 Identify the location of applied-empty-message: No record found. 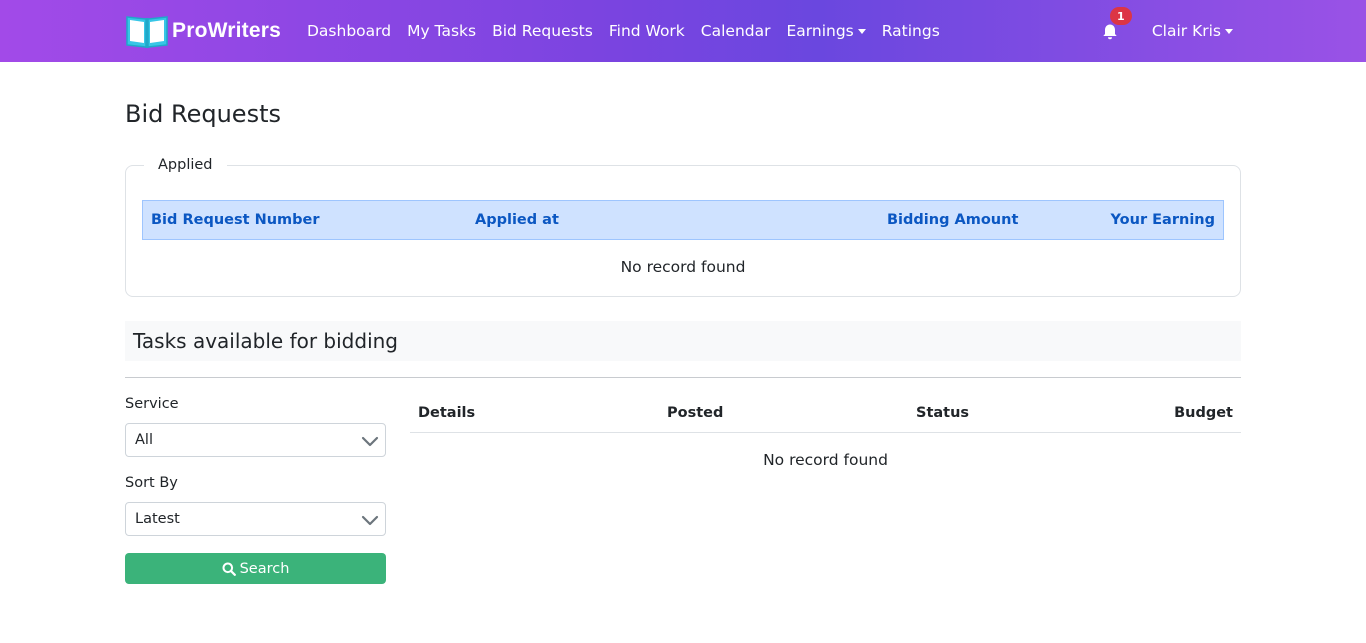
(683, 267).